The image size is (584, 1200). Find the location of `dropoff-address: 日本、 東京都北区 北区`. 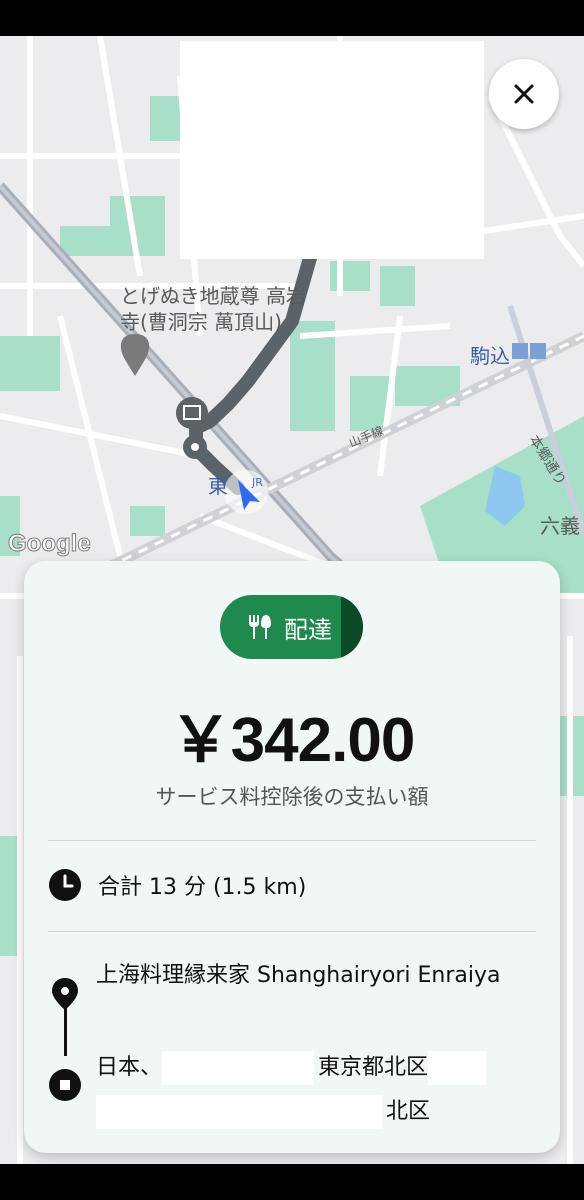

dropoff-address: 日本、 東京都北区 北区 is located at coordinates (311, 1090).